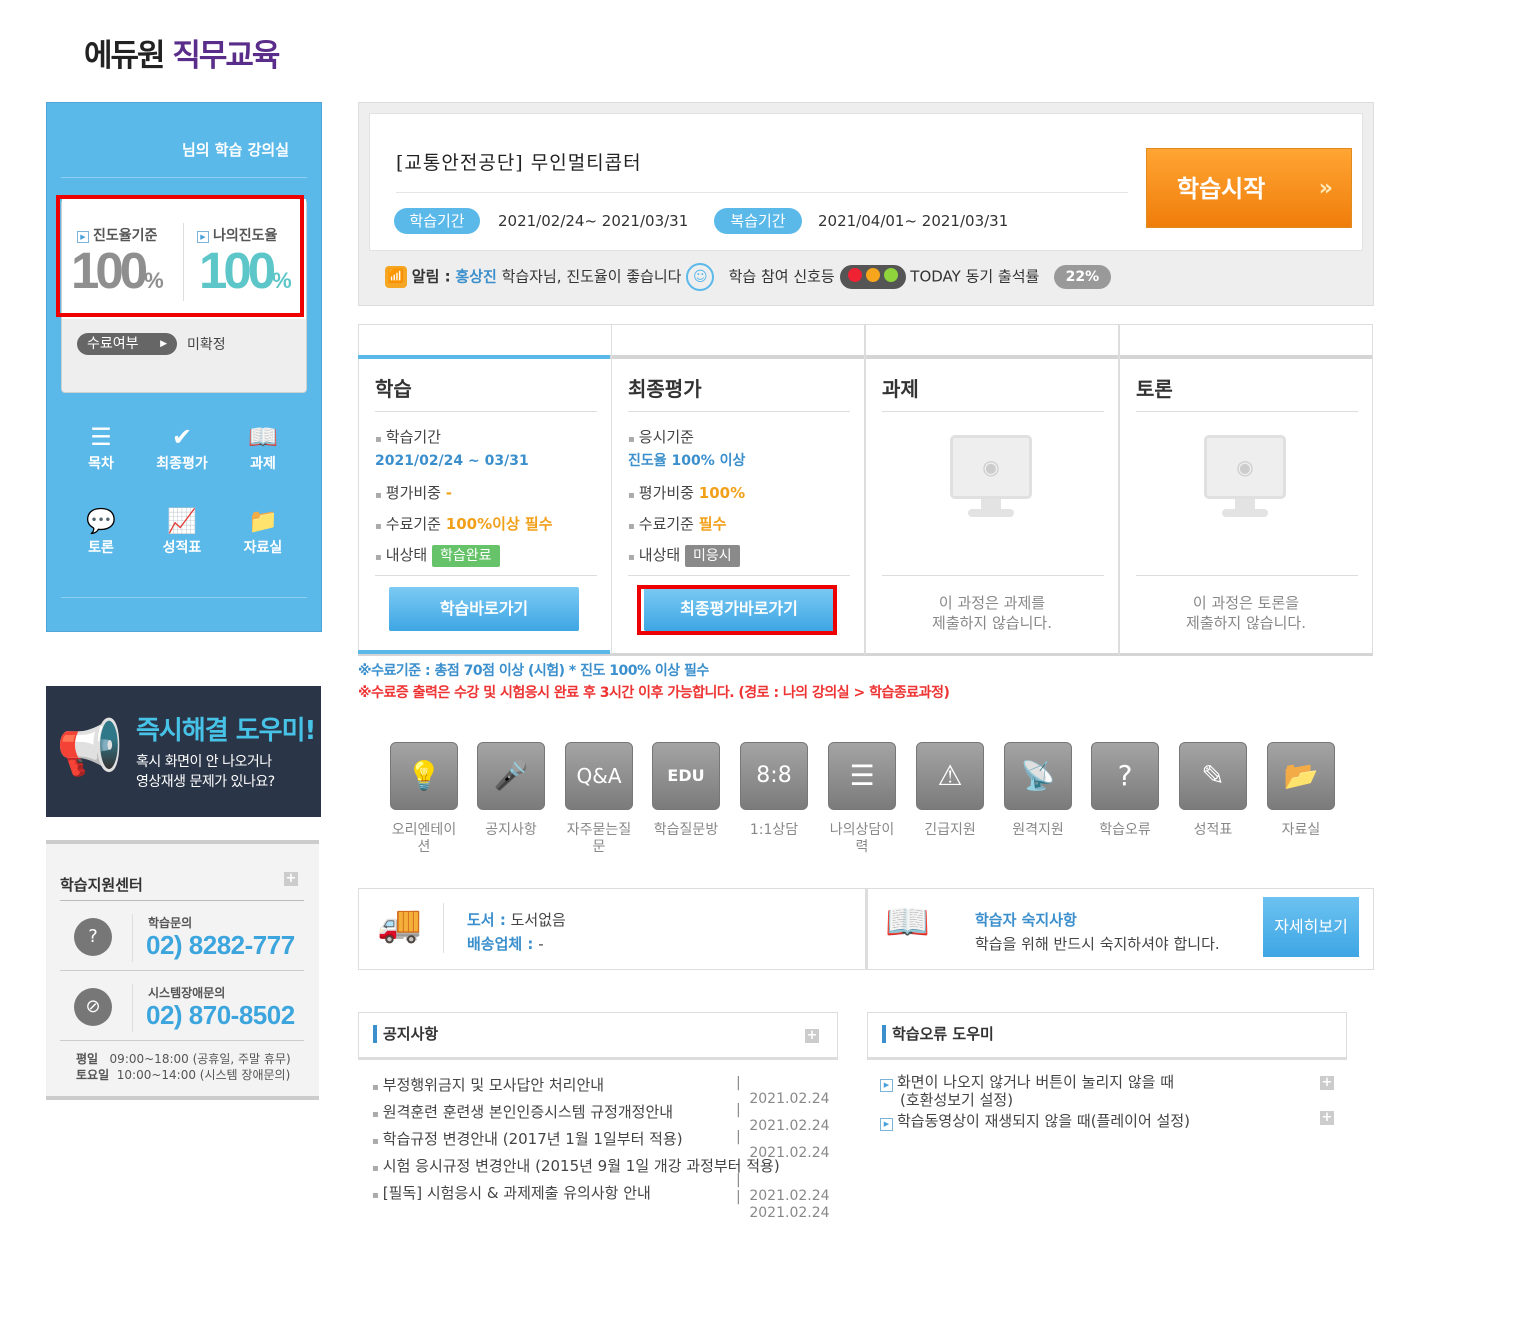 The height and width of the screenshot is (1339, 1540). What do you see at coordinates (1027, 1091) in the screenshot?
I see `list-item: ▶ 화면이 나오지 않거나 버튼이 눌리지 않을 때 (호환성보기 설정)` at bounding box center [1027, 1091].